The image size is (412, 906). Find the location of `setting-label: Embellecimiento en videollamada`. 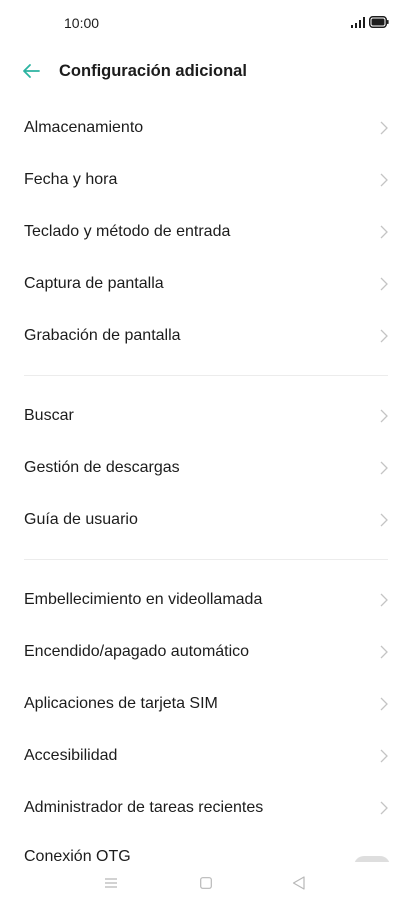

setting-label: Embellecimiento en videollamada is located at coordinates (143, 599).